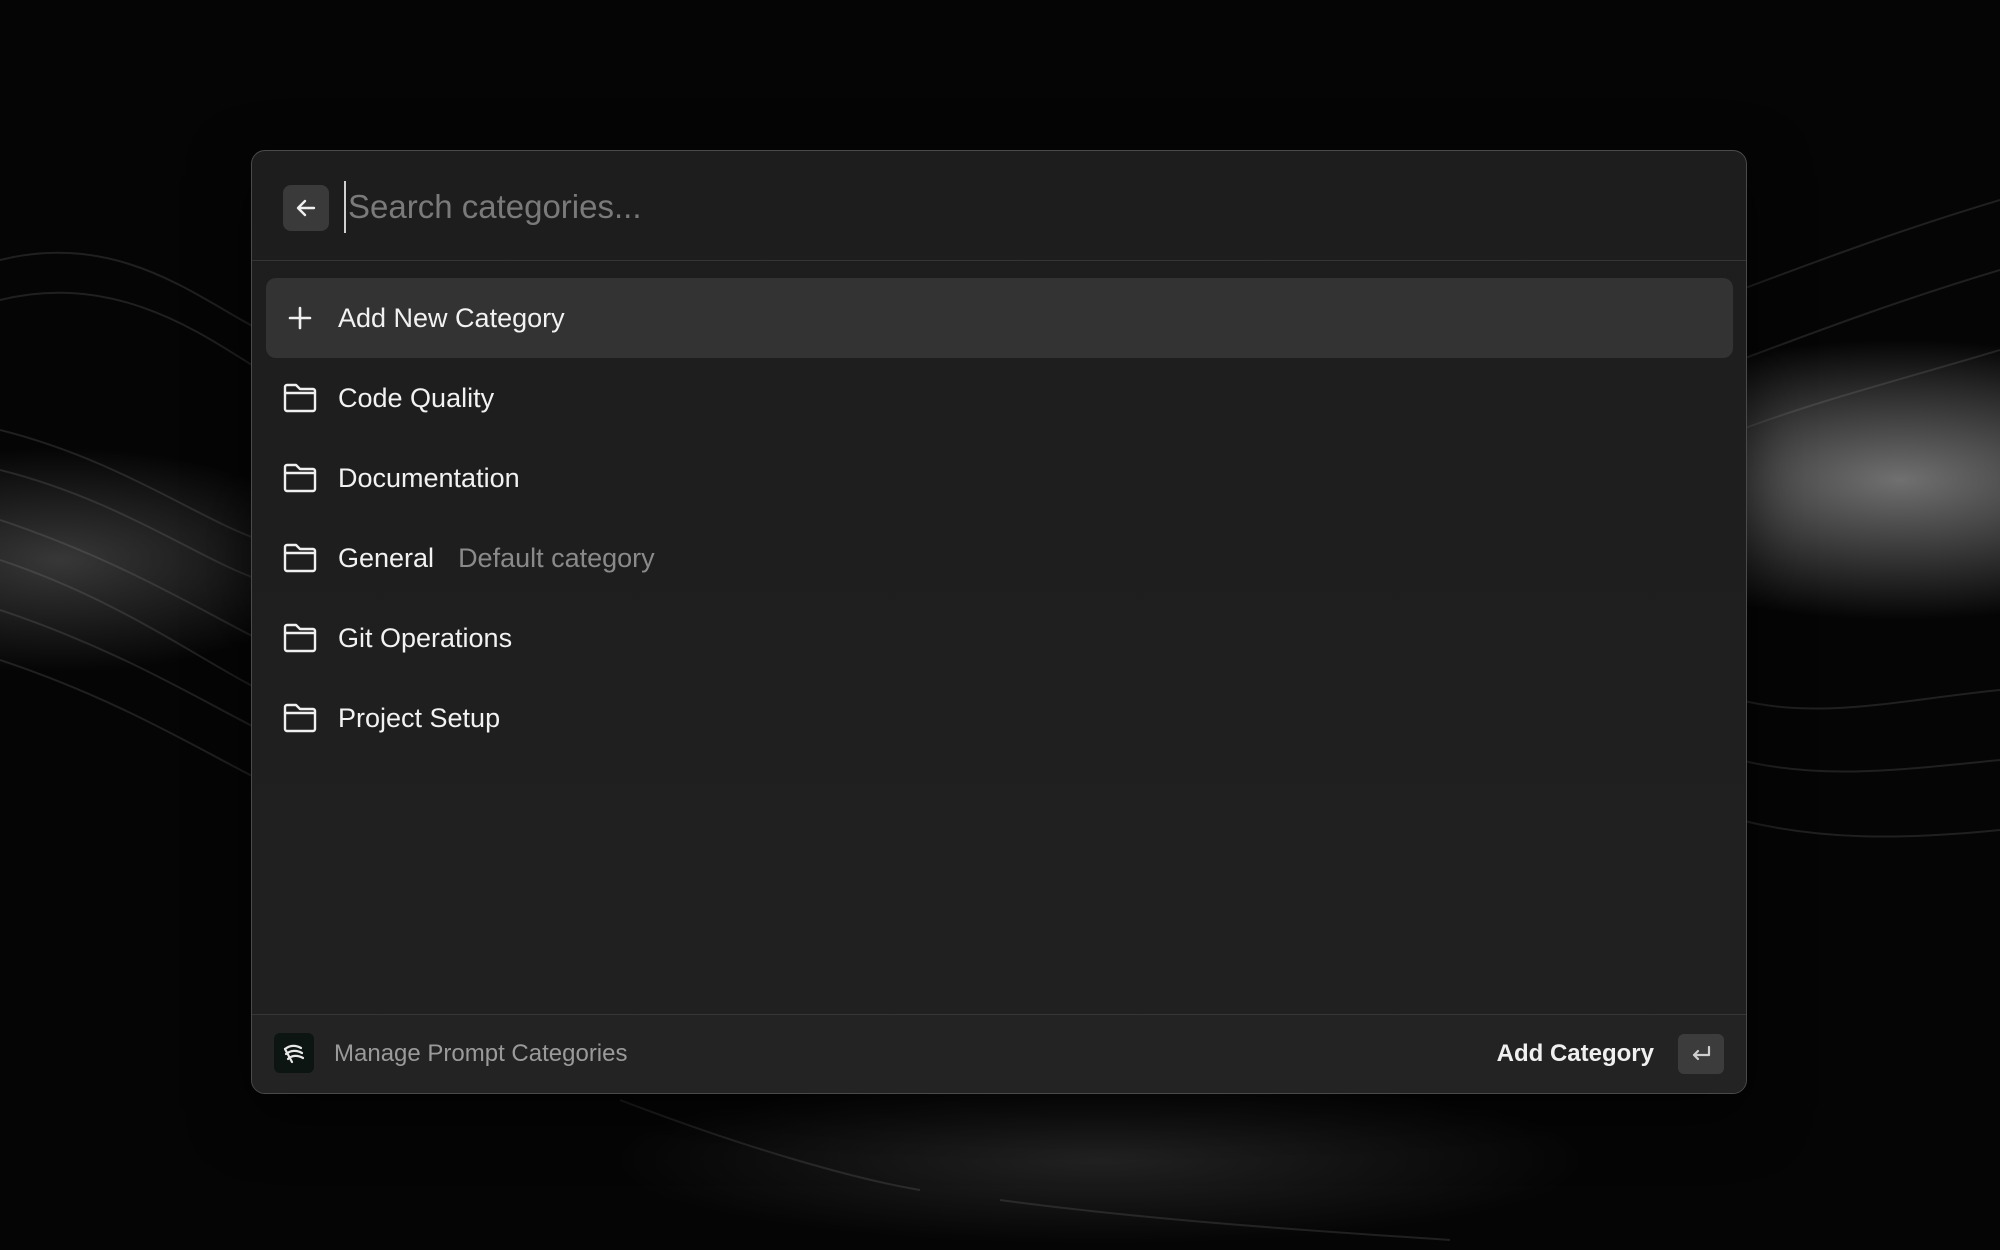 This screenshot has height=1250, width=2000. What do you see at coordinates (556, 558) in the screenshot?
I see `list-item-subtitle: Default category` at bounding box center [556, 558].